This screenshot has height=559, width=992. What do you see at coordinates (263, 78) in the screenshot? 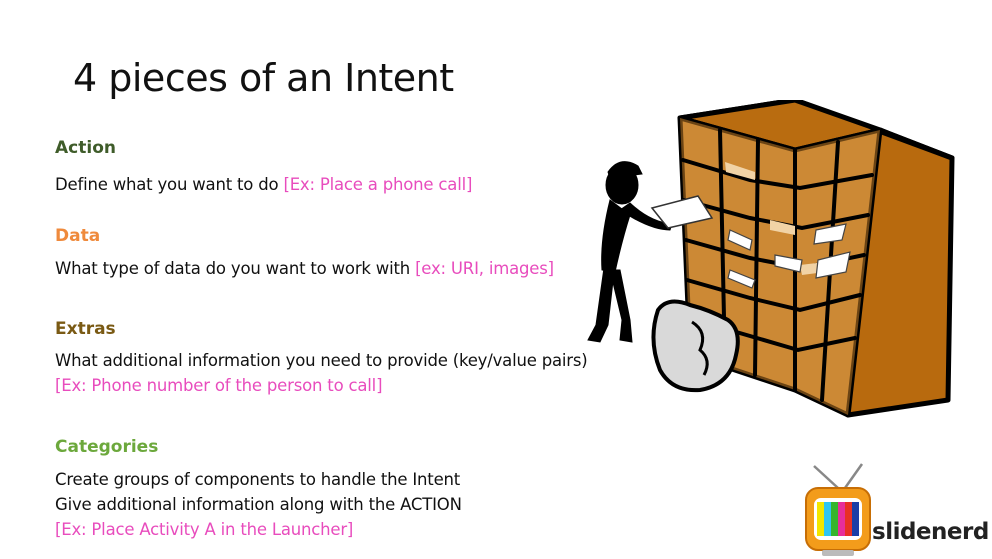
I see `slide-title: 4 pieces of an Intent` at bounding box center [263, 78].